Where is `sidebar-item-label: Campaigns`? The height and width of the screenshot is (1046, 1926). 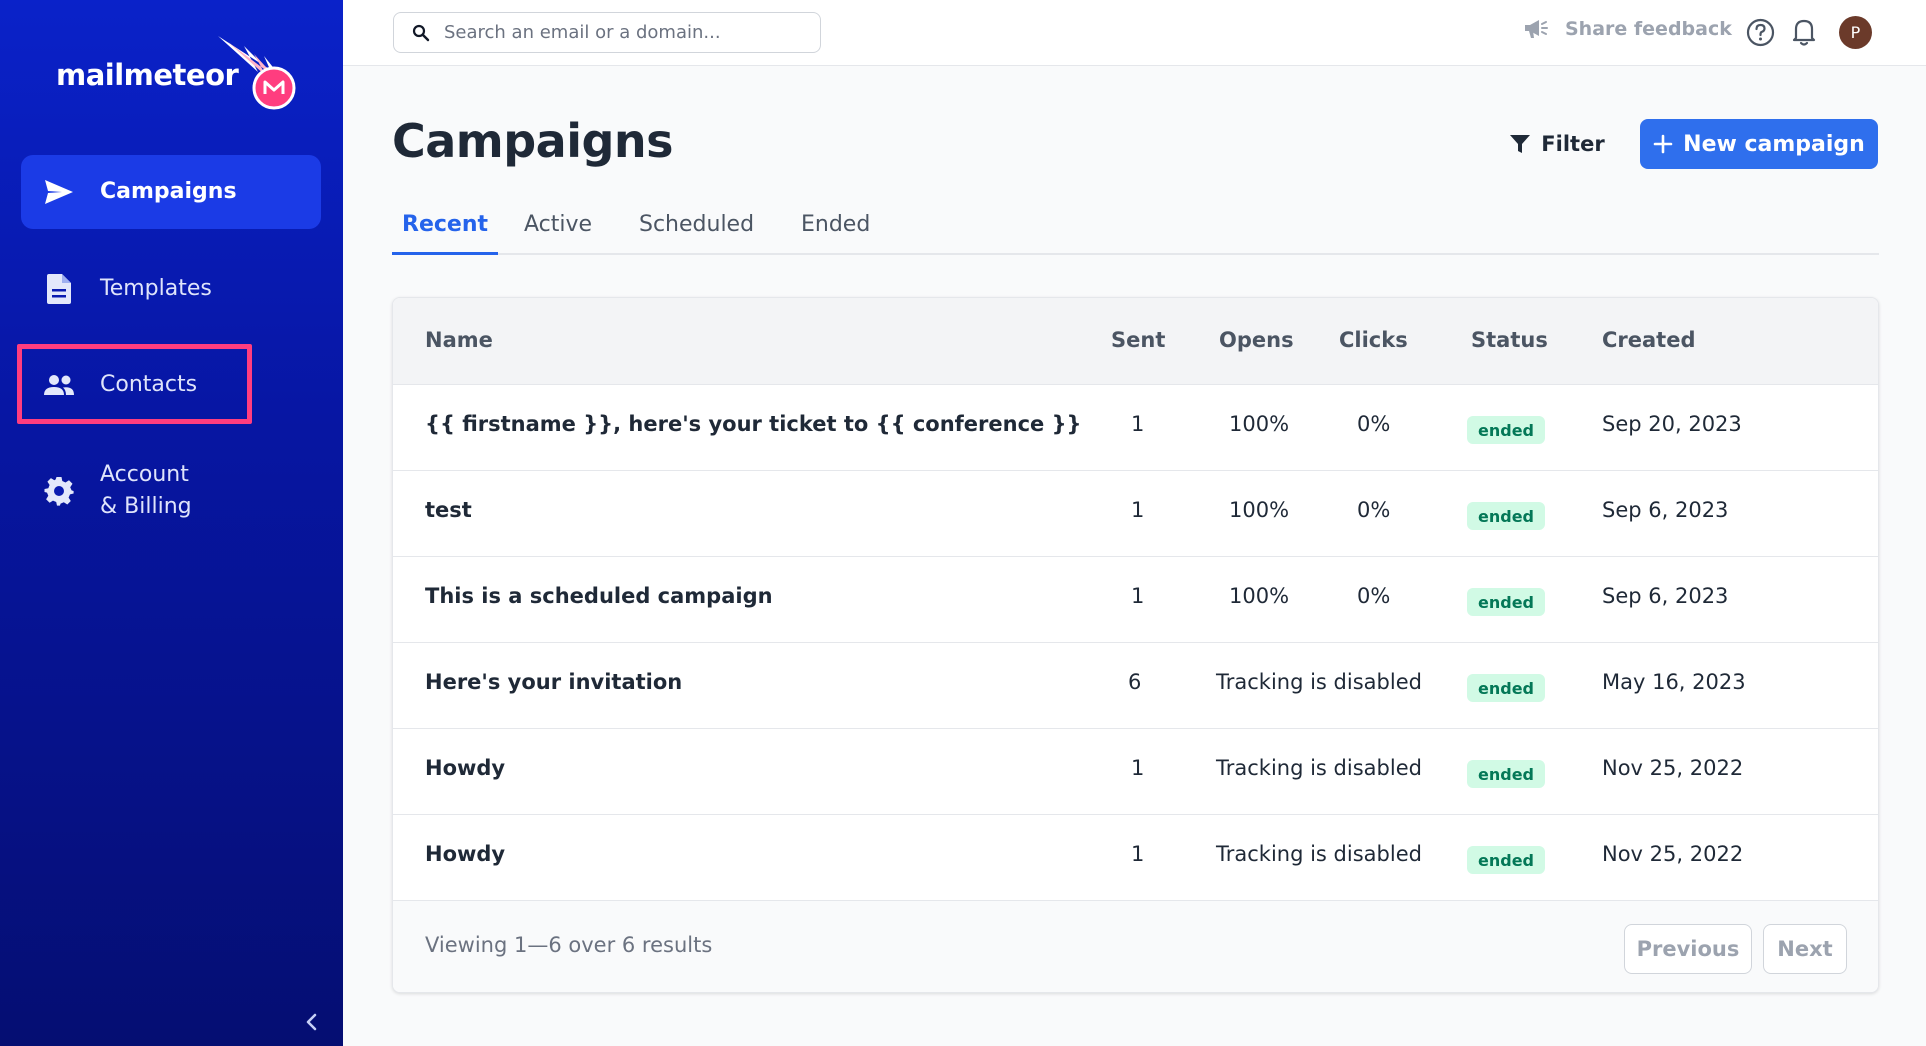 sidebar-item-label: Campaigns is located at coordinates (168, 191).